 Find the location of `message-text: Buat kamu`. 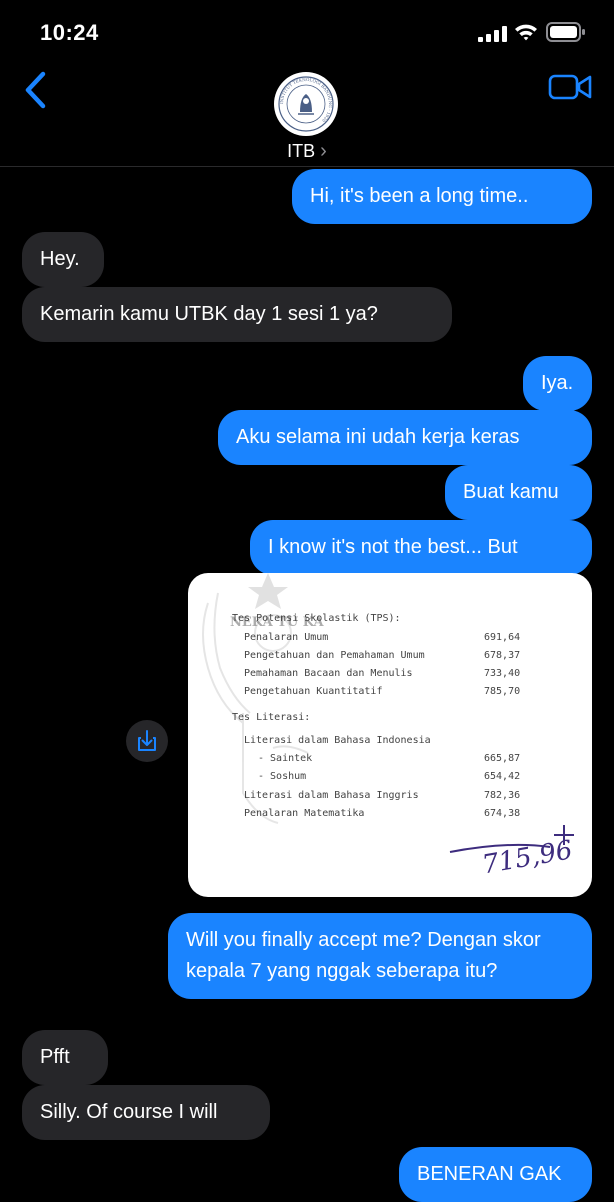

message-text: Buat kamu is located at coordinates (511, 492).